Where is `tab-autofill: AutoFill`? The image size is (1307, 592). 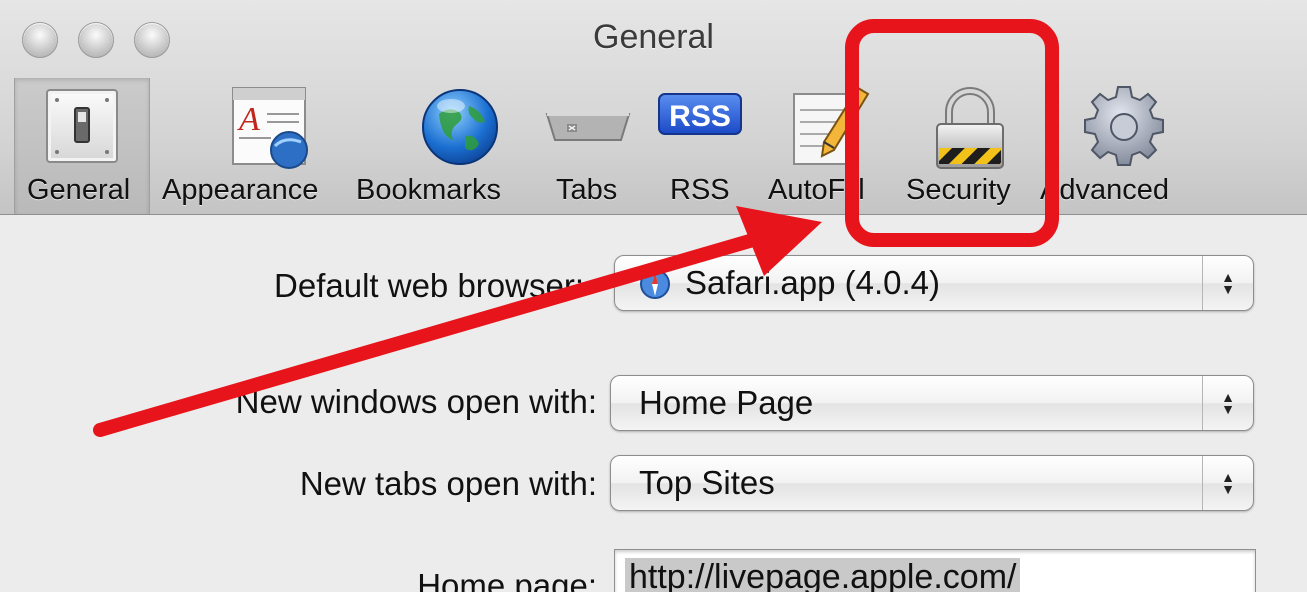
tab-autofill: AutoFill is located at coordinates (823, 146).